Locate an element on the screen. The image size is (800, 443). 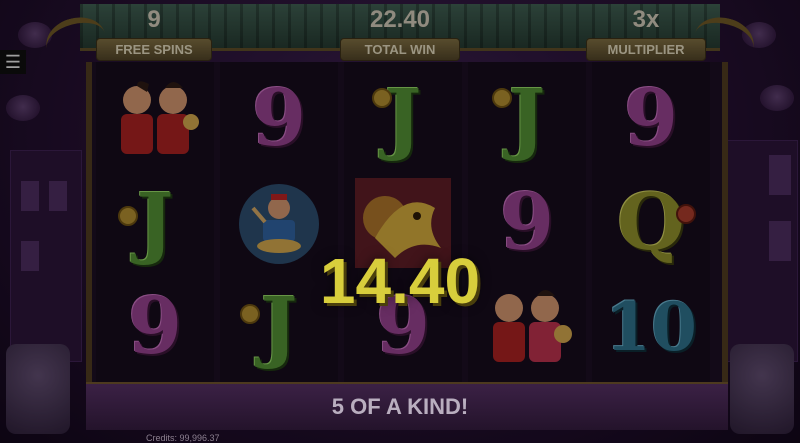
reel-1: J 9 is located at coordinates (155, 222).